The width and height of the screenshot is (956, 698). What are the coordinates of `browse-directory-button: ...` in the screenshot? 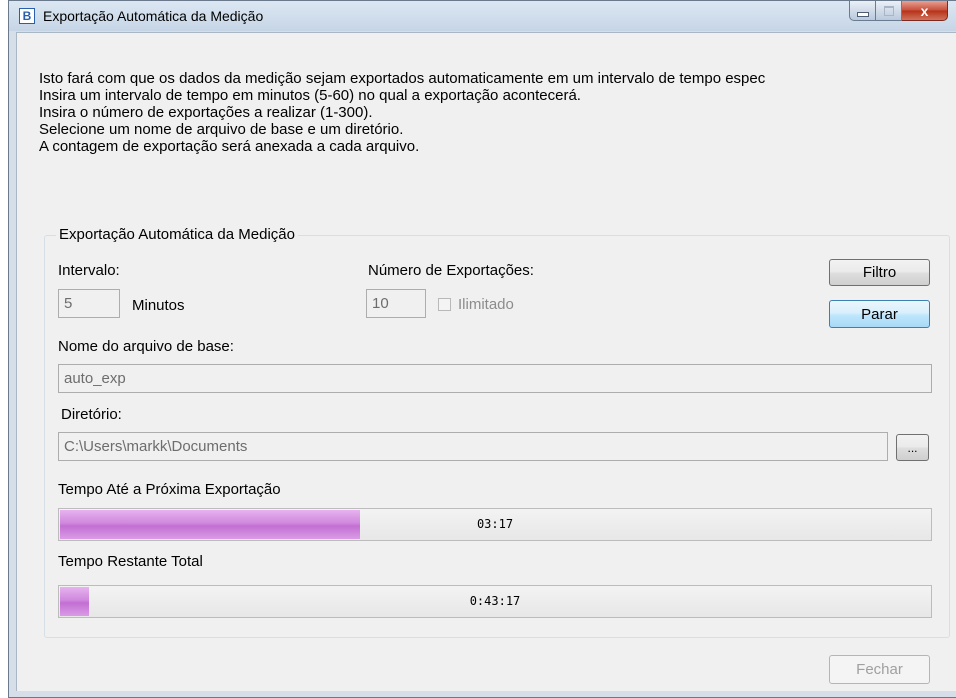 It's located at (912, 447).